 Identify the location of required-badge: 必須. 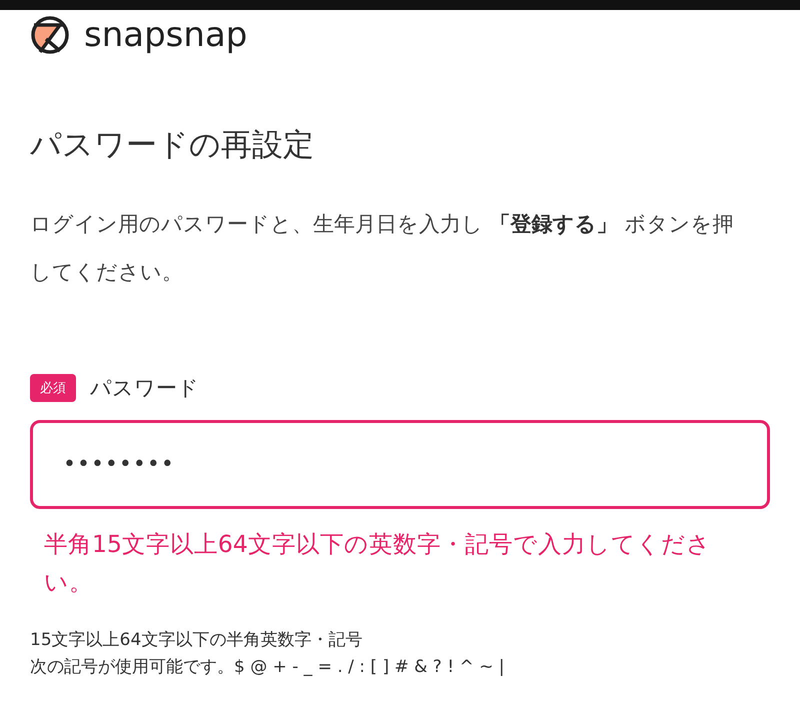
(53, 388).